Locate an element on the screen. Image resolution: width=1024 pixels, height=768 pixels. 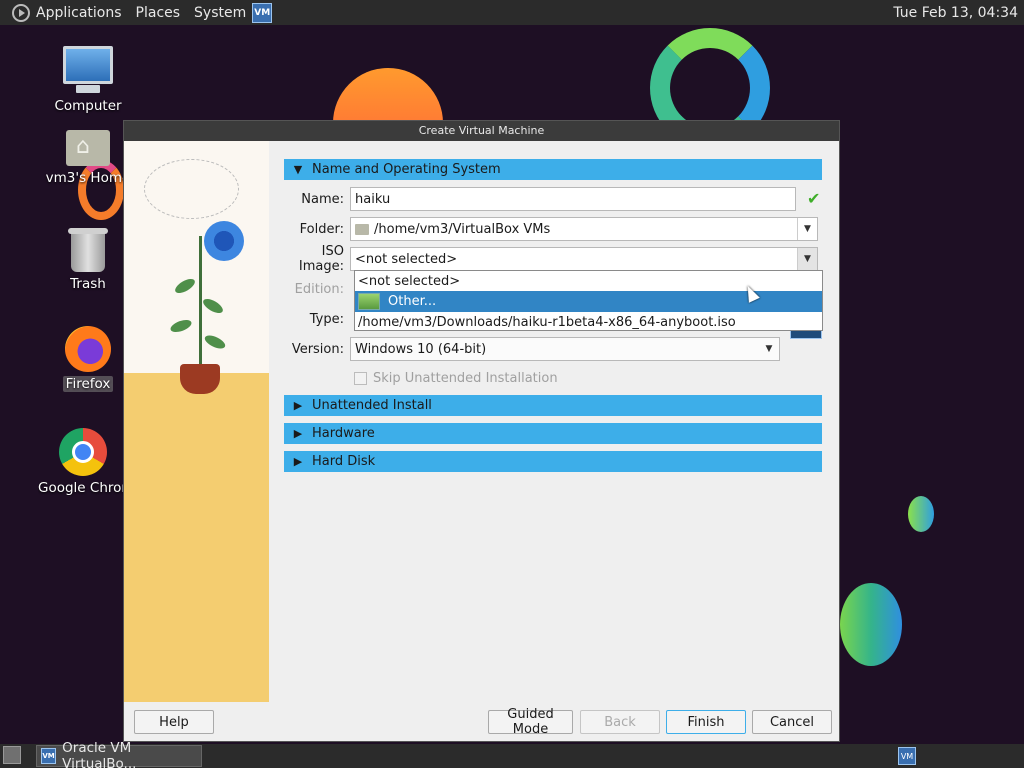
image-file-icon is located at coordinates (369, 301).